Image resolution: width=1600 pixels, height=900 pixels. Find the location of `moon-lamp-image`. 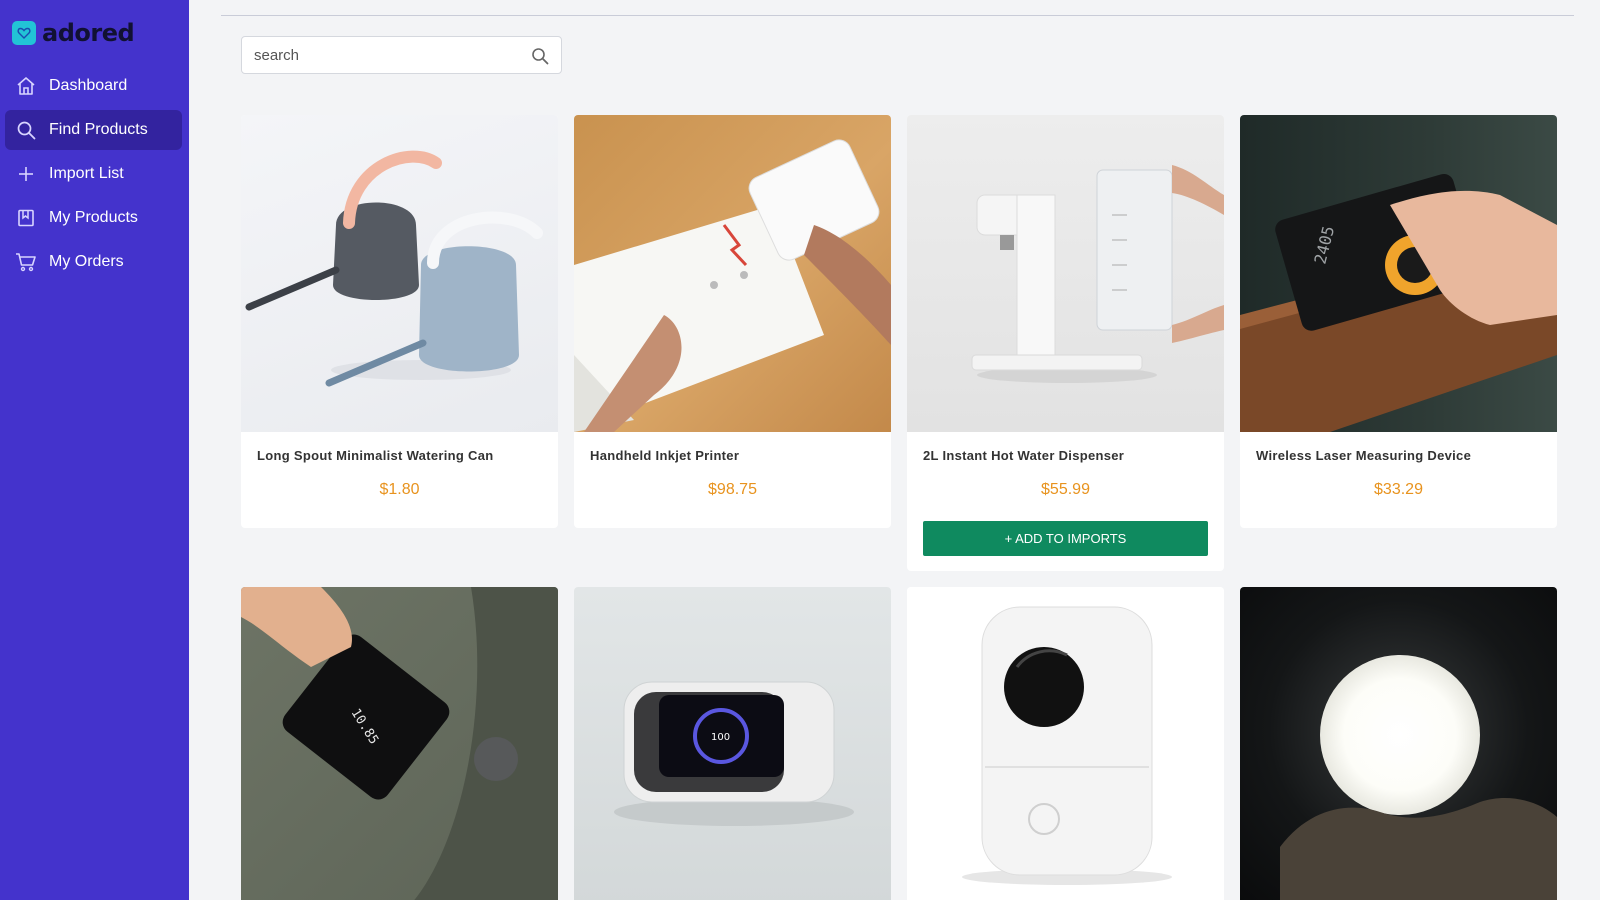

moon-lamp-image is located at coordinates (1398, 743).